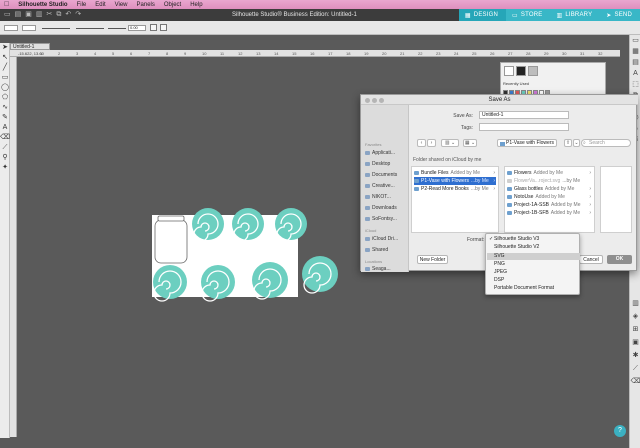 Image resolution: width=640 pixels, height=448 pixels. What do you see at coordinates (421, 143) in the screenshot?
I see `back-button: ‹` at bounding box center [421, 143].